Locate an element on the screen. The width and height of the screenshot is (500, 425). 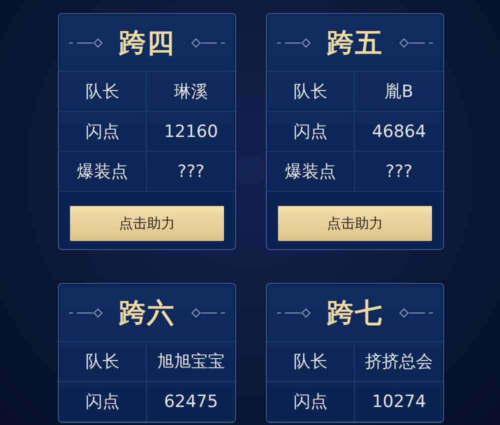
card-title: 跨七 is located at coordinates (355, 313).